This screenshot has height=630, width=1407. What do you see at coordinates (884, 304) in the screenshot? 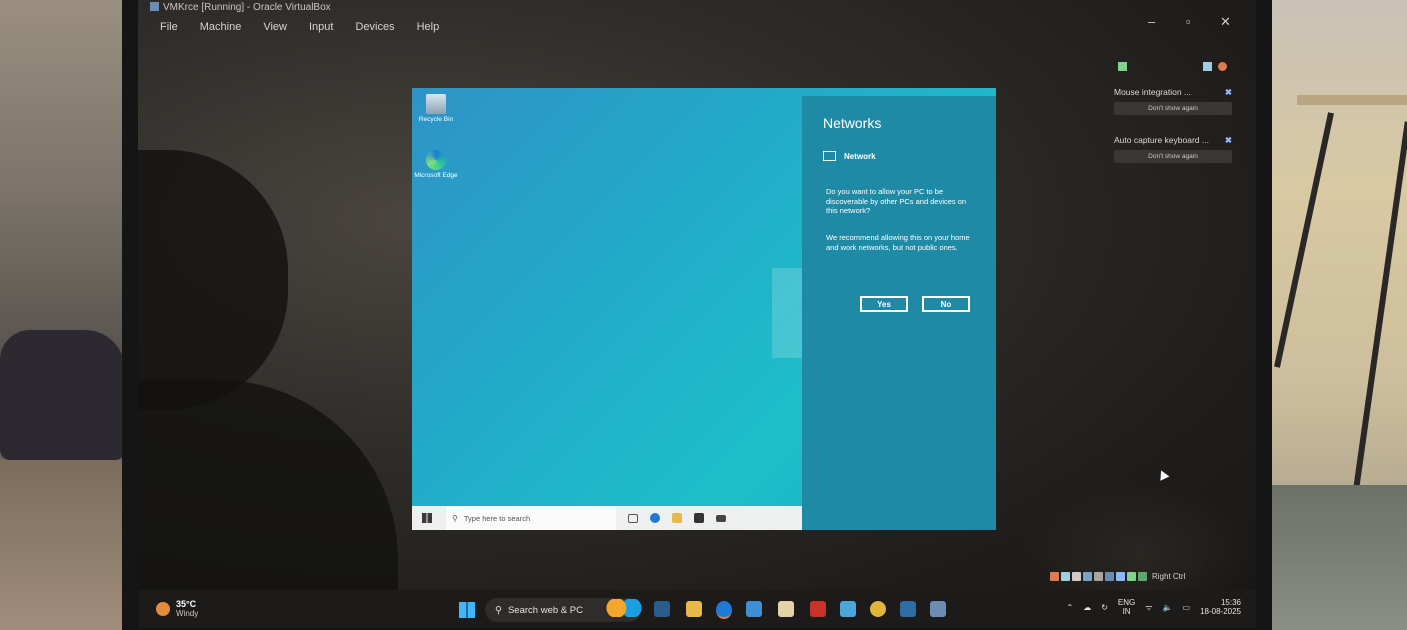
I see `yes-button: Yes` at bounding box center [884, 304].